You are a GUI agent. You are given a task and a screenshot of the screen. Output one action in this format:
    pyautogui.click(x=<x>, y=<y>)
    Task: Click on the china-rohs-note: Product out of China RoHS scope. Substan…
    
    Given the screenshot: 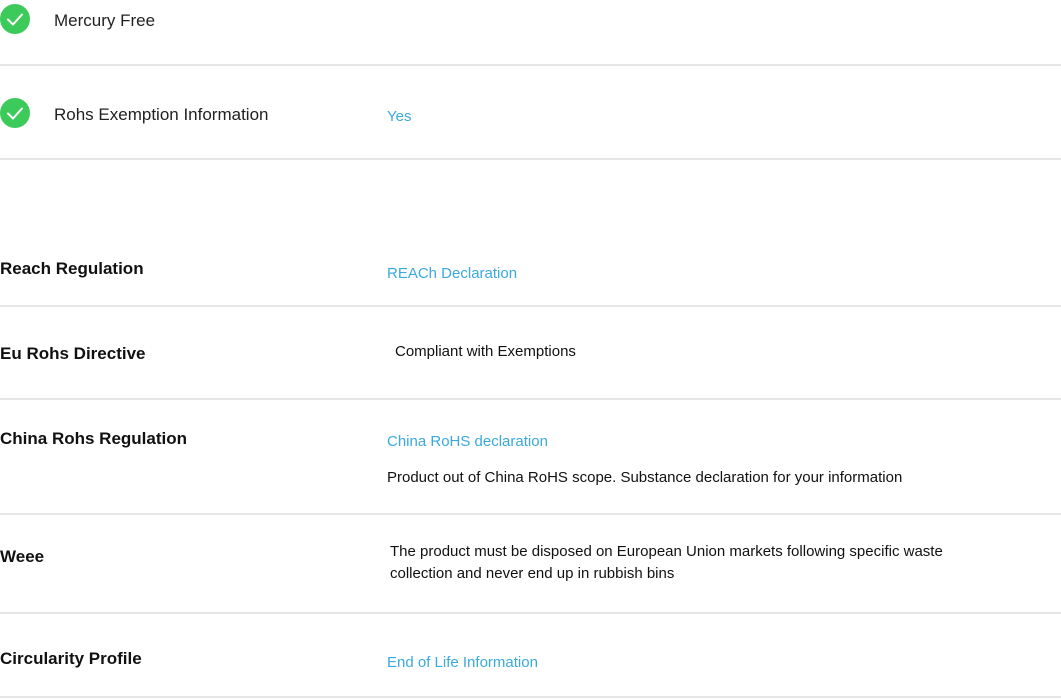 What is the action you would take?
    pyautogui.click(x=645, y=477)
    